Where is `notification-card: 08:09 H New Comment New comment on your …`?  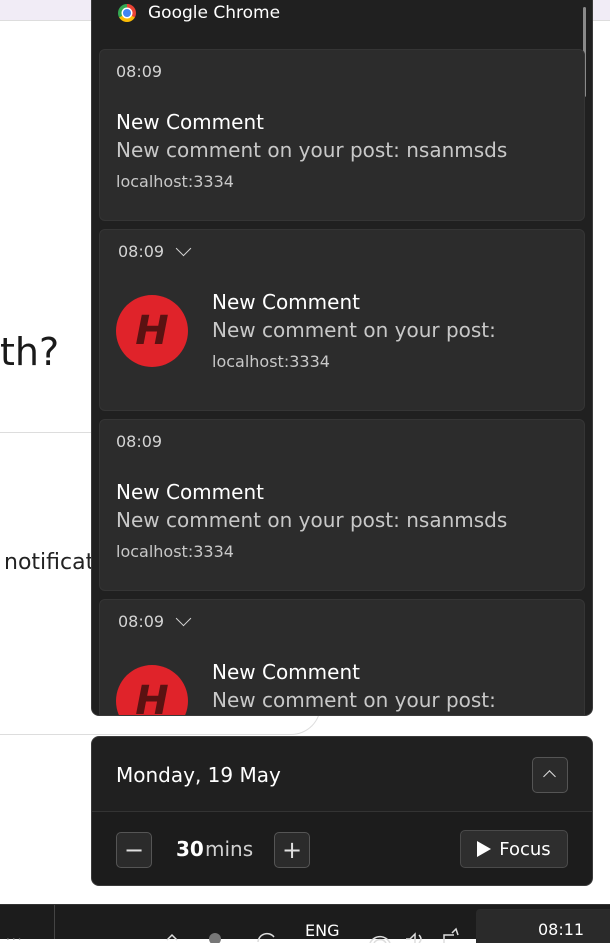
notification-card: 08:09 H New Comment New comment on your … is located at coordinates (342, 657).